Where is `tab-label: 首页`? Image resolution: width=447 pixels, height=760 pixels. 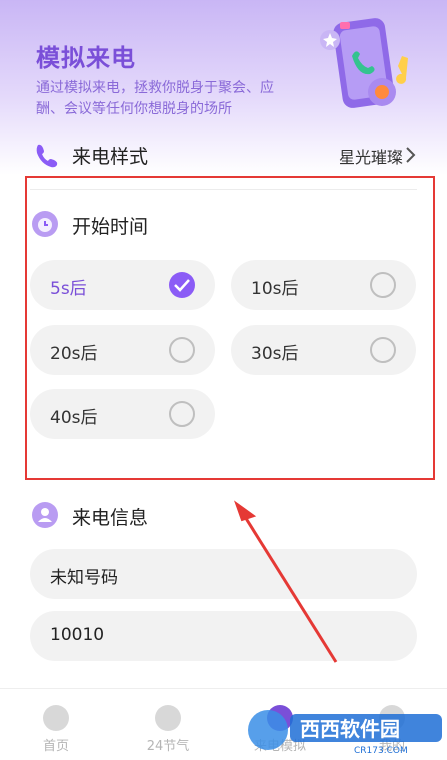
tab-label: 首页 is located at coordinates (55, 746).